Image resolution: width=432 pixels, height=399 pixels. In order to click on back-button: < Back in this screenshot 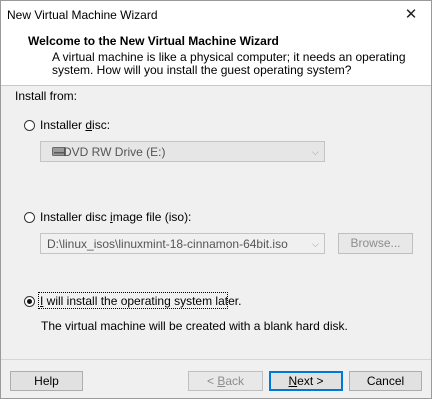, I will do `click(225, 381)`.